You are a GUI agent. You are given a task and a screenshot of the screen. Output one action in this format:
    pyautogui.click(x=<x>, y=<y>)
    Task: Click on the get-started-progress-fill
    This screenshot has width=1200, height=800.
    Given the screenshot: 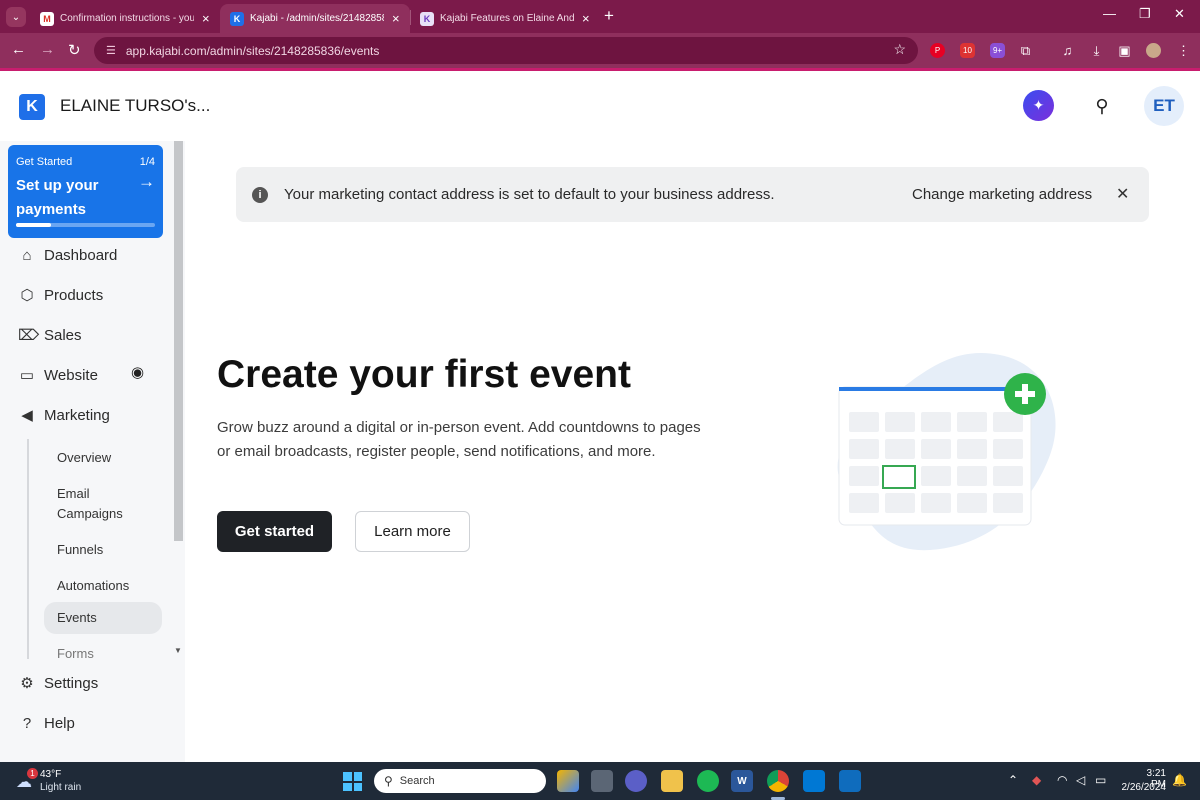 What is the action you would take?
    pyautogui.click(x=33, y=225)
    